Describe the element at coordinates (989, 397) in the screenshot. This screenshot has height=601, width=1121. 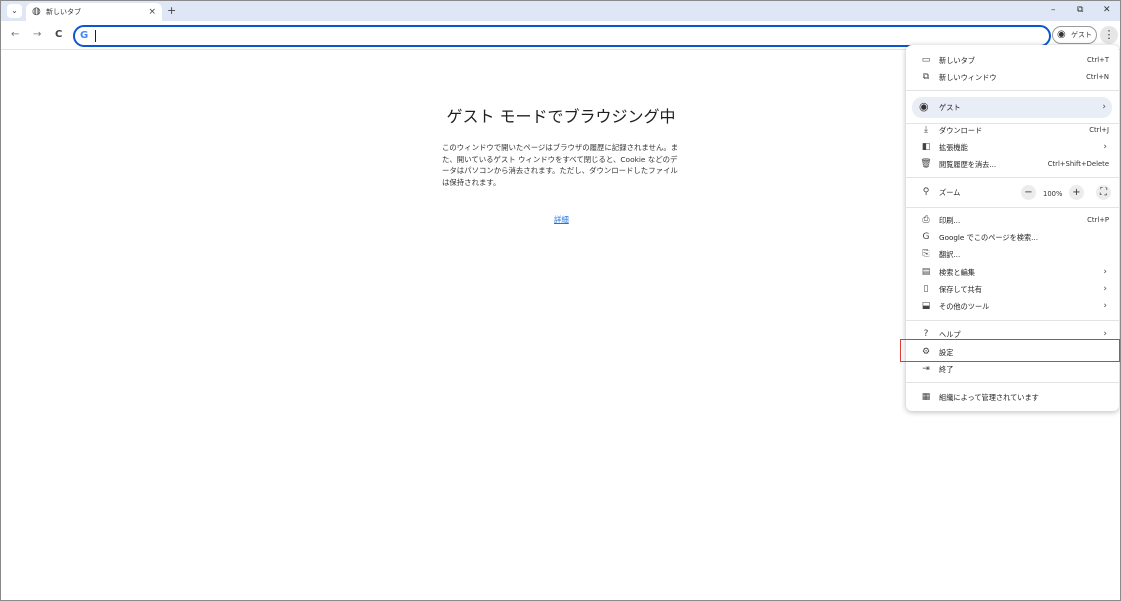
I see `menu-item-label: 組織によって管理されています` at that location.